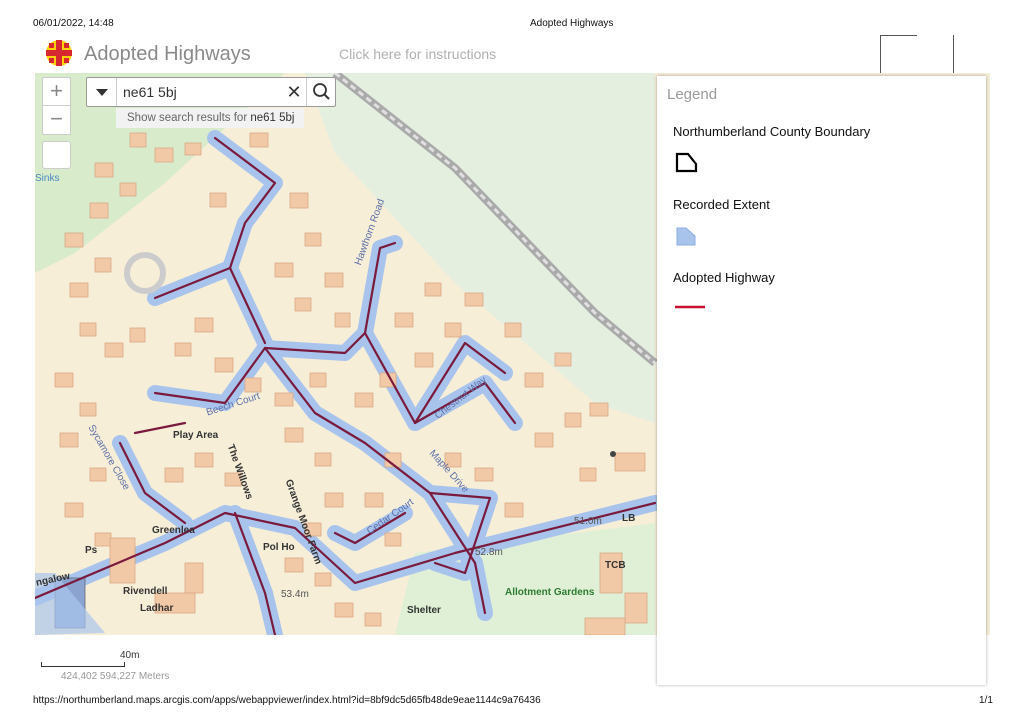 The image size is (1024, 724). Describe the element at coordinates (629, 518) in the screenshot. I see `map-label-lb: LB` at that location.